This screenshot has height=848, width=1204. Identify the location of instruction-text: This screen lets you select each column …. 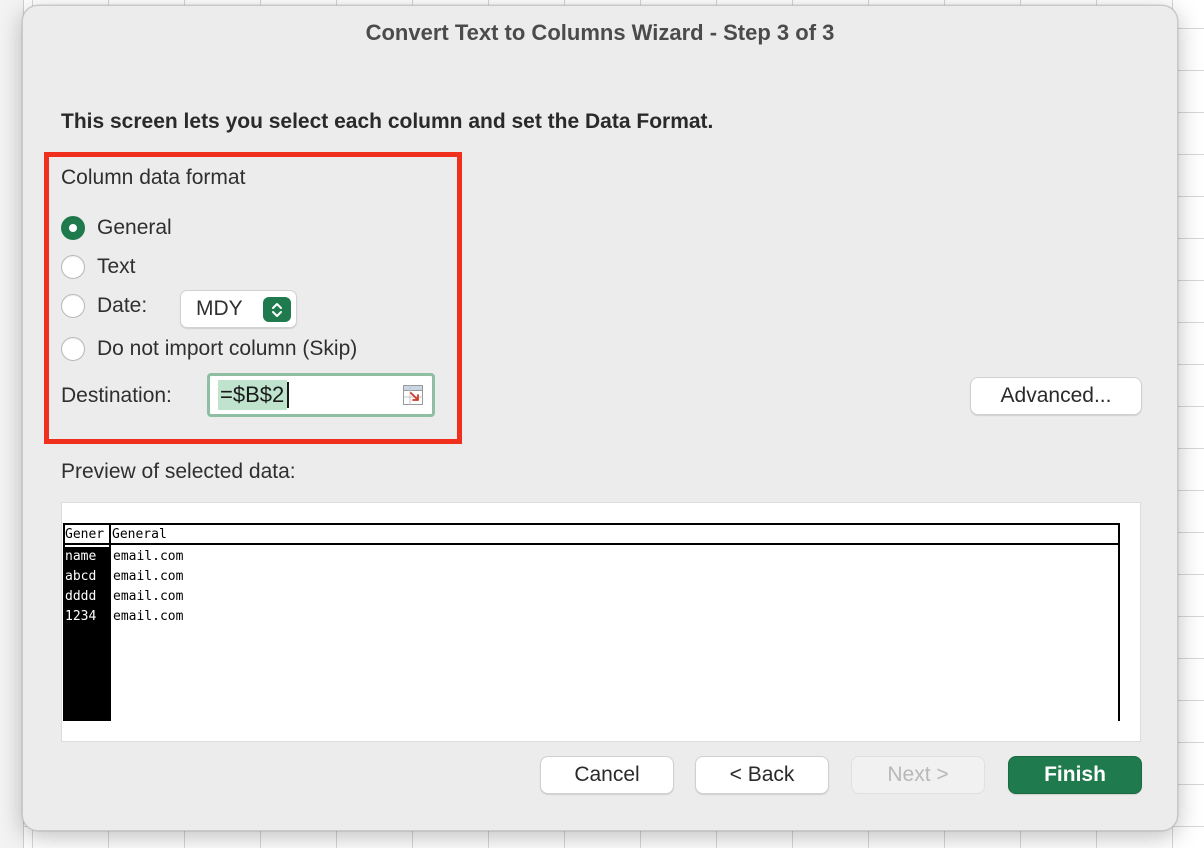
(387, 121).